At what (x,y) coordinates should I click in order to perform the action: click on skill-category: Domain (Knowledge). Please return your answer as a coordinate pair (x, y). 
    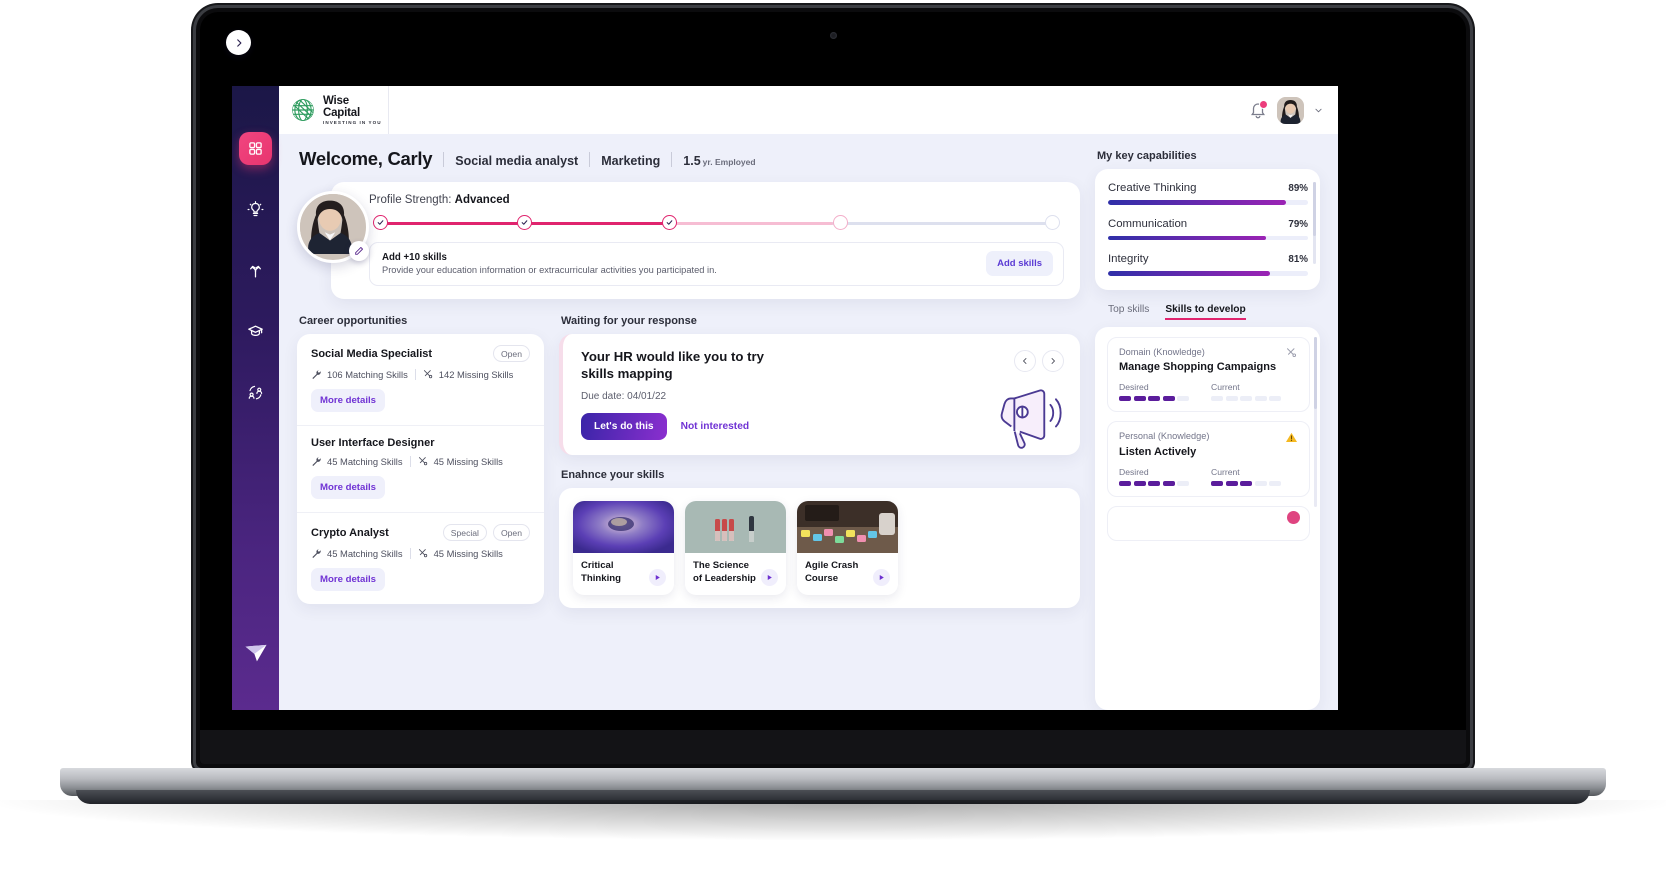
    Looking at the image, I should click on (1162, 351).